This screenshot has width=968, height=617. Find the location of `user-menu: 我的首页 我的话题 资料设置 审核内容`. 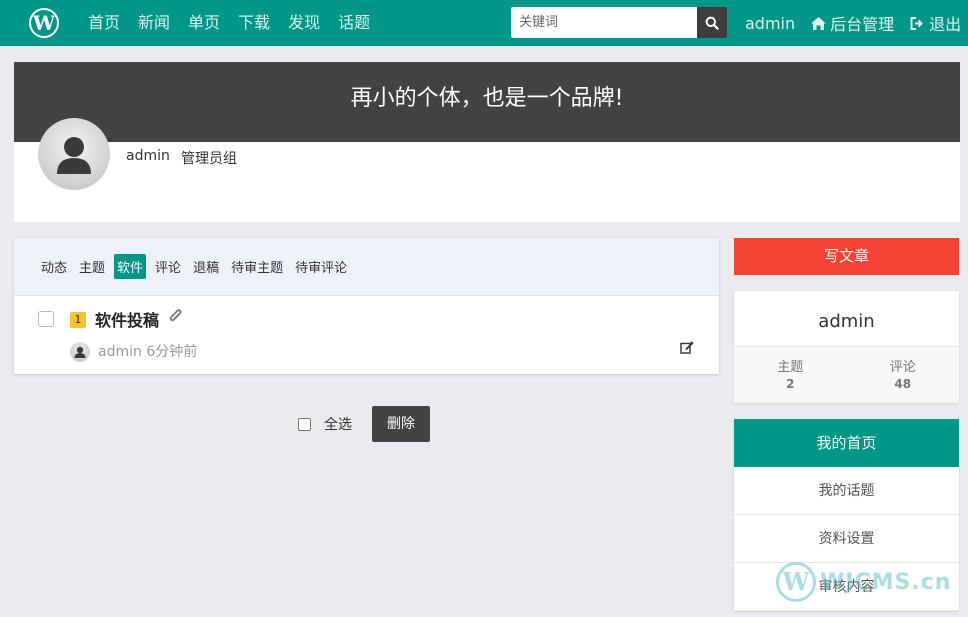

user-menu: 我的首页 我的话题 资料设置 审核内容 is located at coordinates (846, 515).